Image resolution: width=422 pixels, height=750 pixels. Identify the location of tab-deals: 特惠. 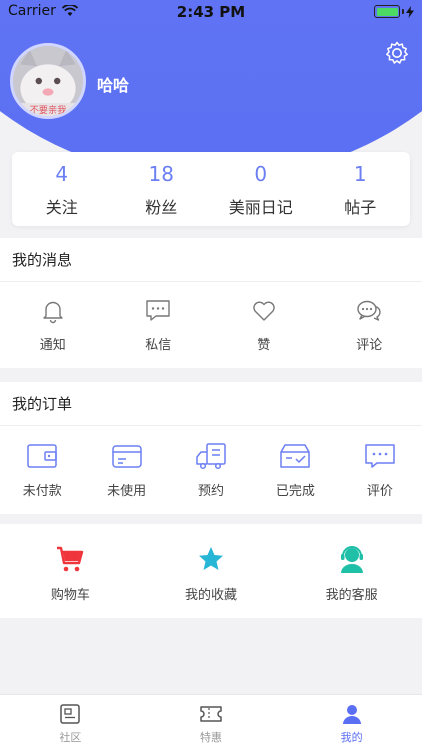
(211, 722).